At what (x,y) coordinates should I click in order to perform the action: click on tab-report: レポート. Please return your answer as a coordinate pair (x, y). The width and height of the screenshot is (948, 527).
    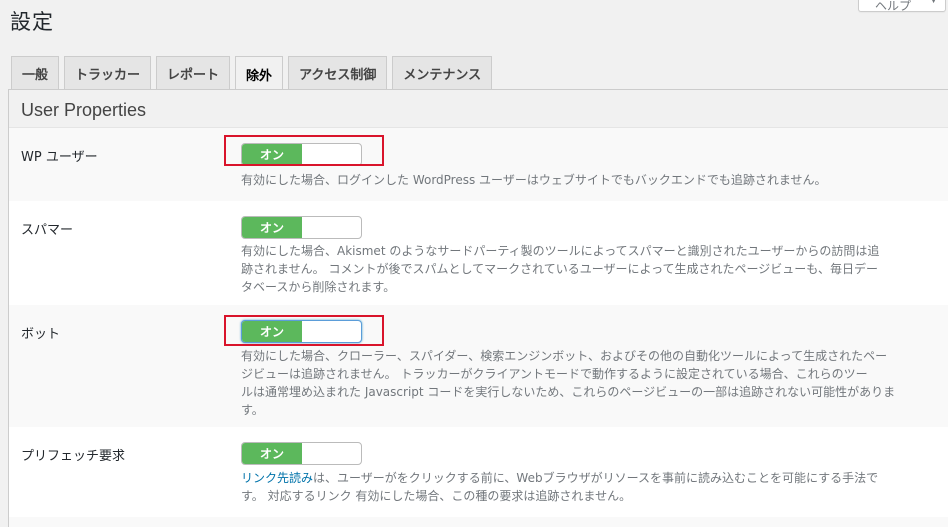
    Looking at the image, I should click on (193, 72).